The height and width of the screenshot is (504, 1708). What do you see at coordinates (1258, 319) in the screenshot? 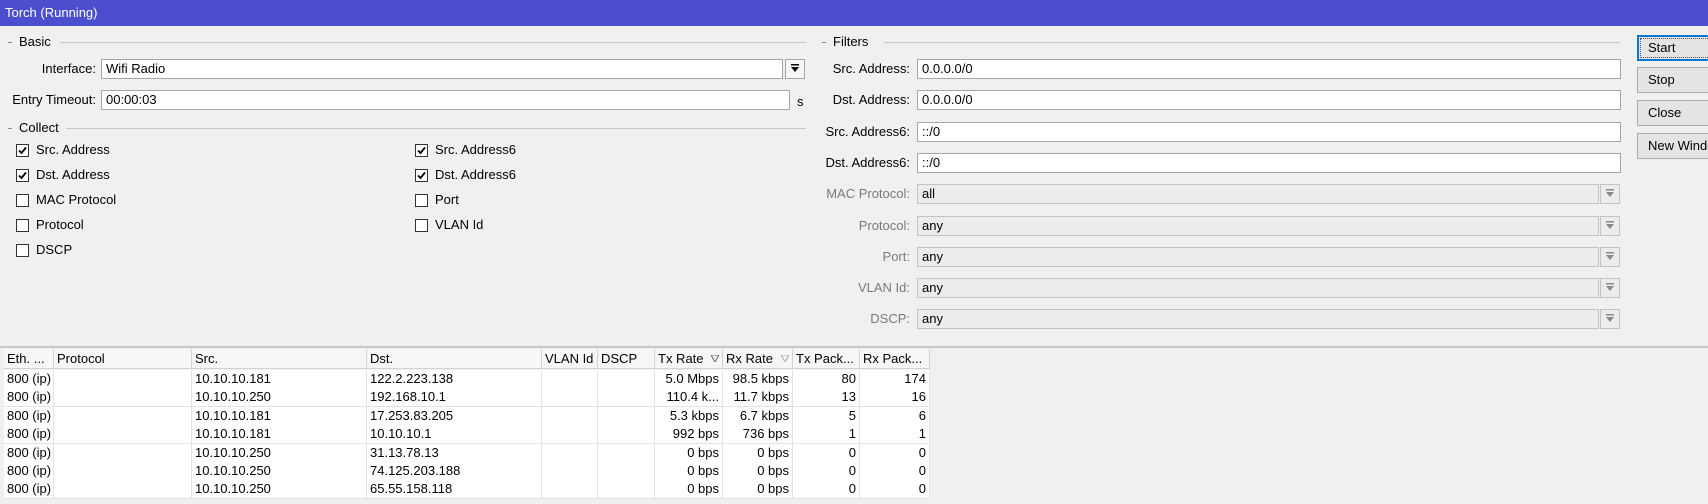
I see `filter-input-dscp: any` at bounding box center [1258, 319].